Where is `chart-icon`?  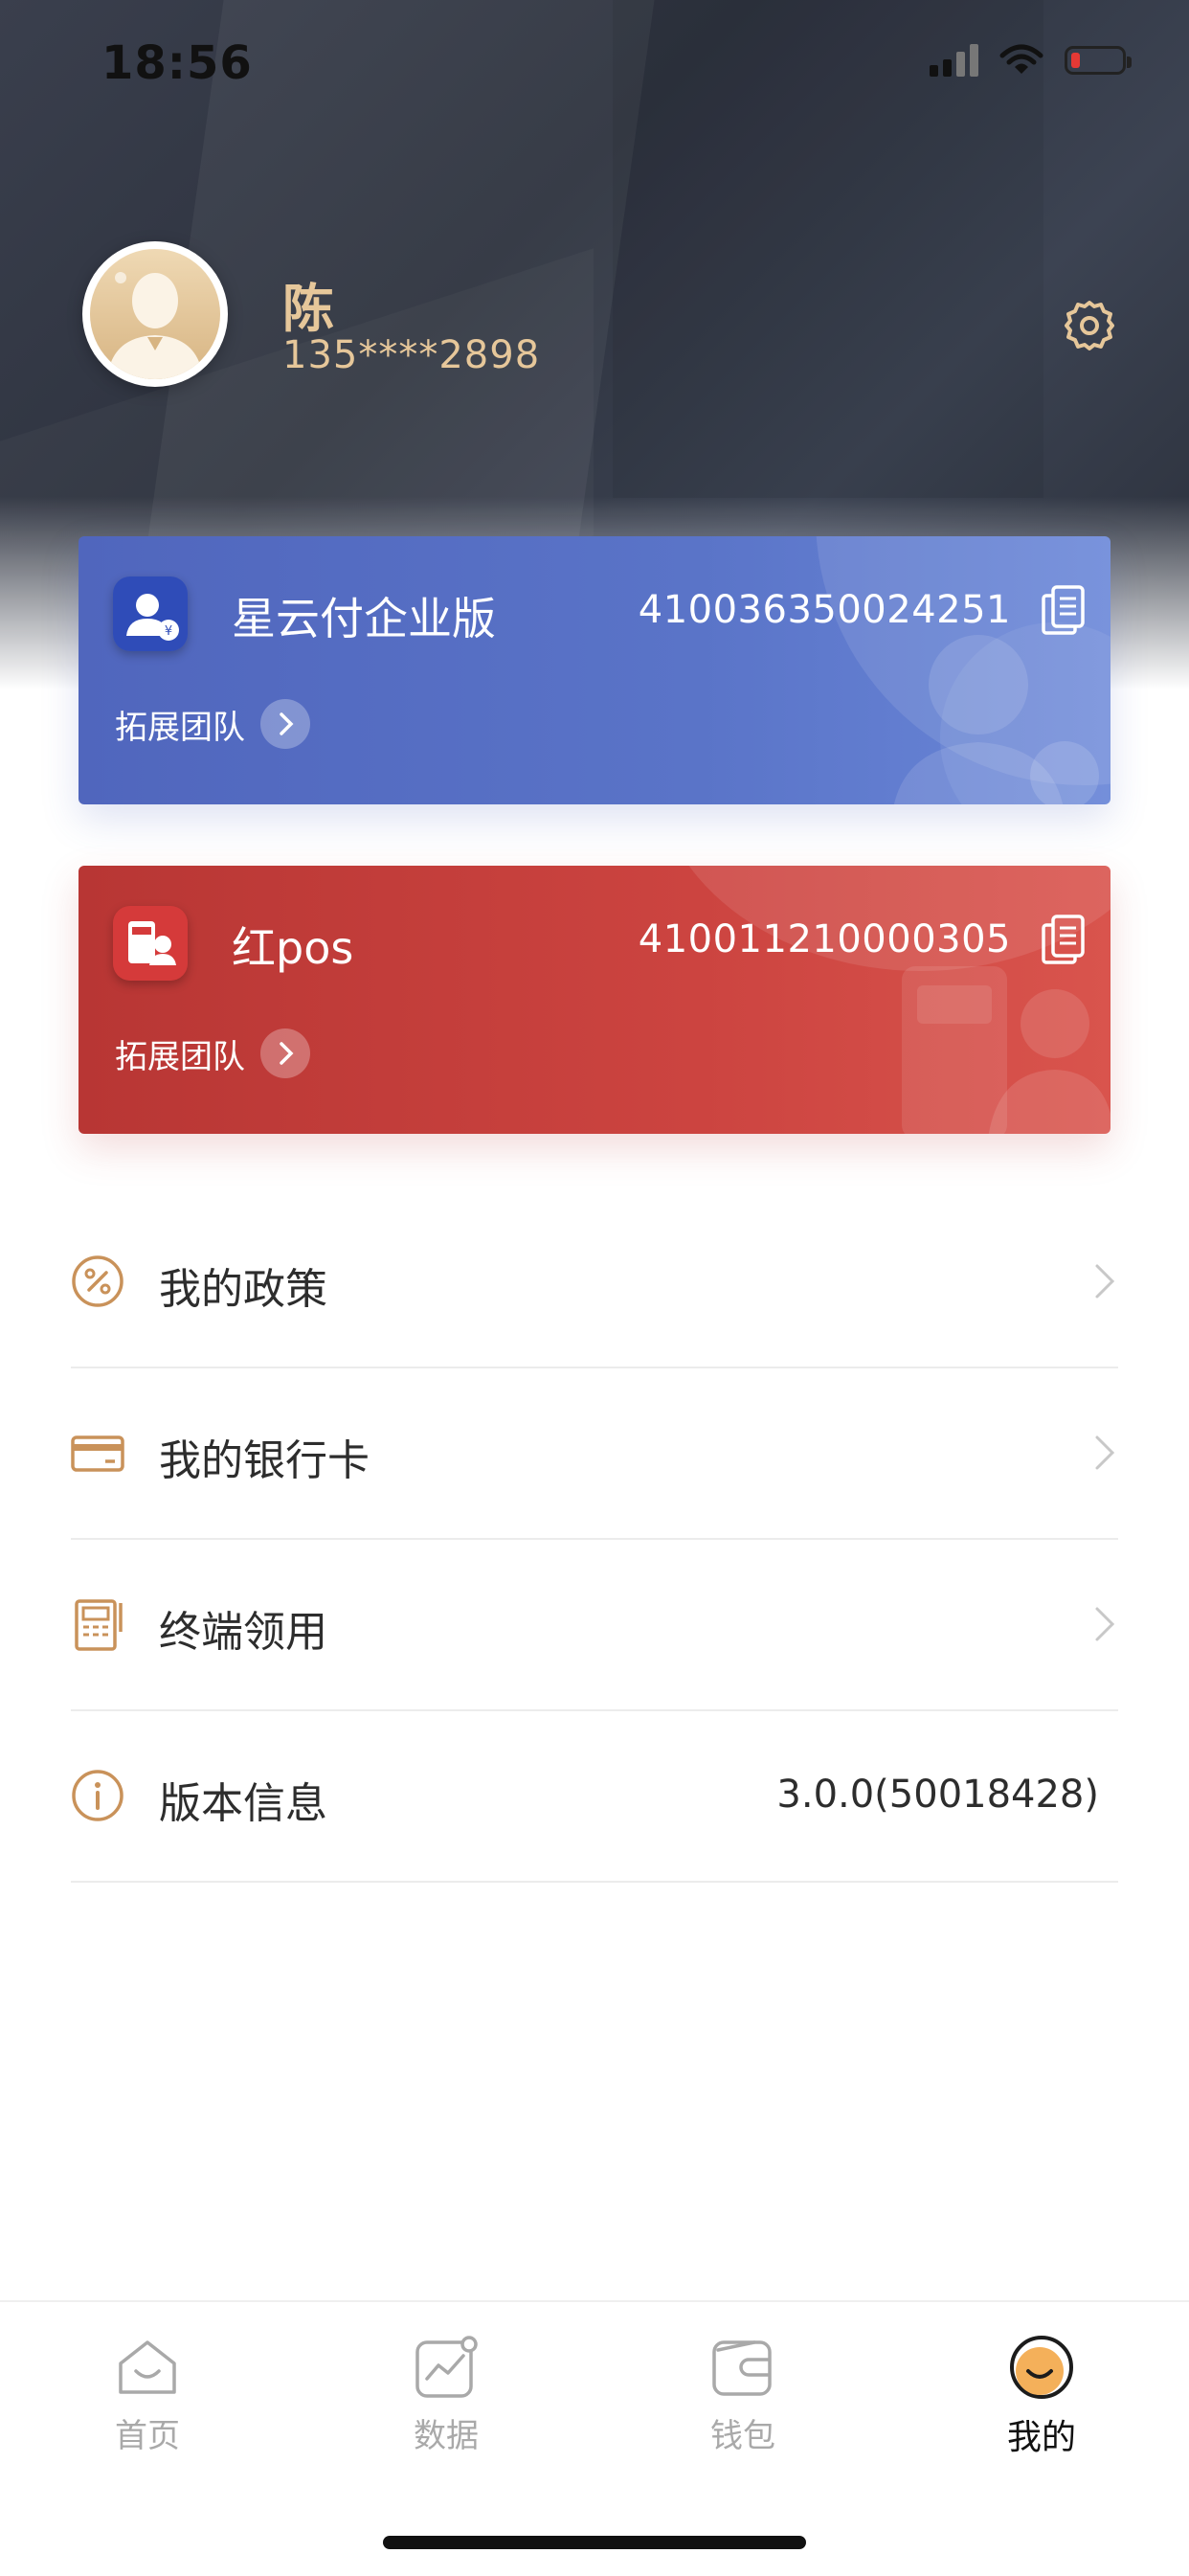 chart-icon is located at coordinates (446, 2367).